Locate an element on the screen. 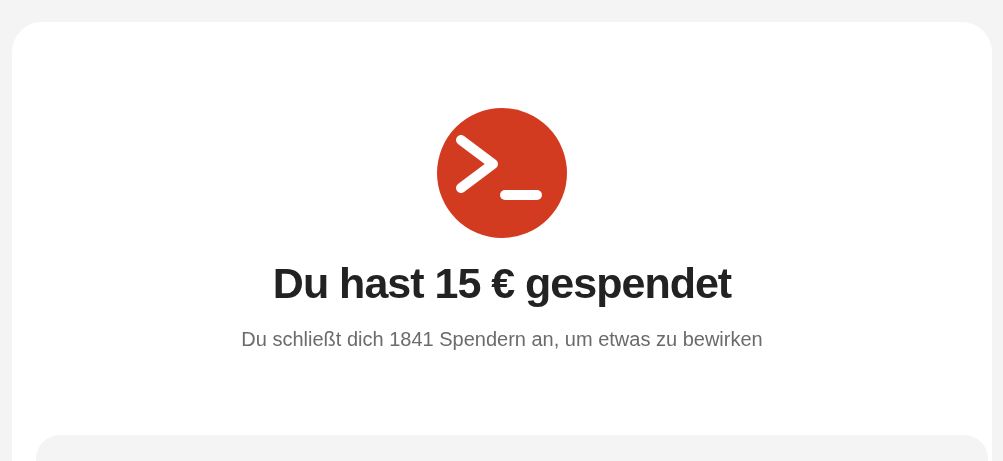 The image size is (1003, 461). terminal-logo-icon is located at coordinates (502, 173).